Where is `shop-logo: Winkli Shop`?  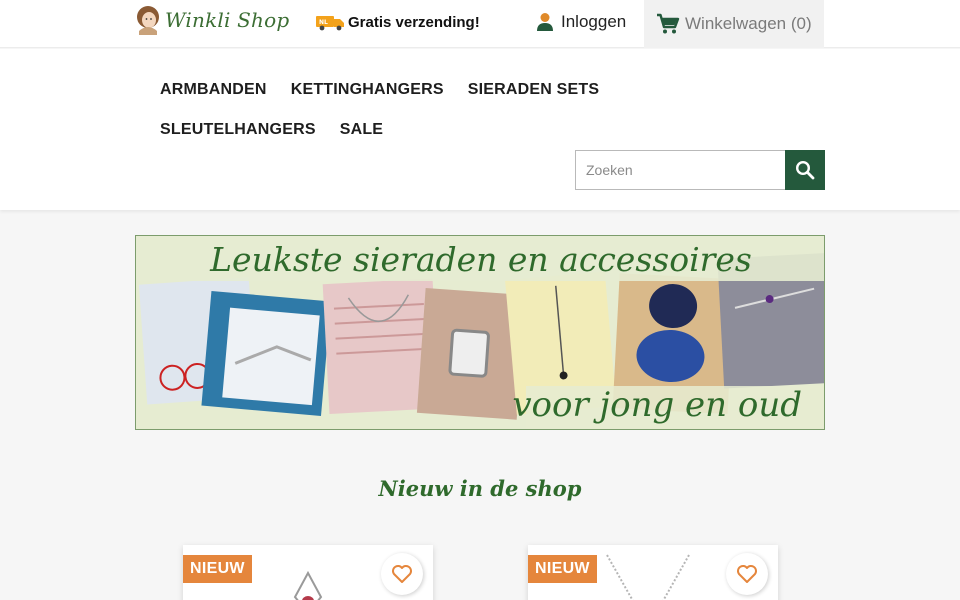 shop-logo: Winkli Shop is located at coordinates (212, 20).